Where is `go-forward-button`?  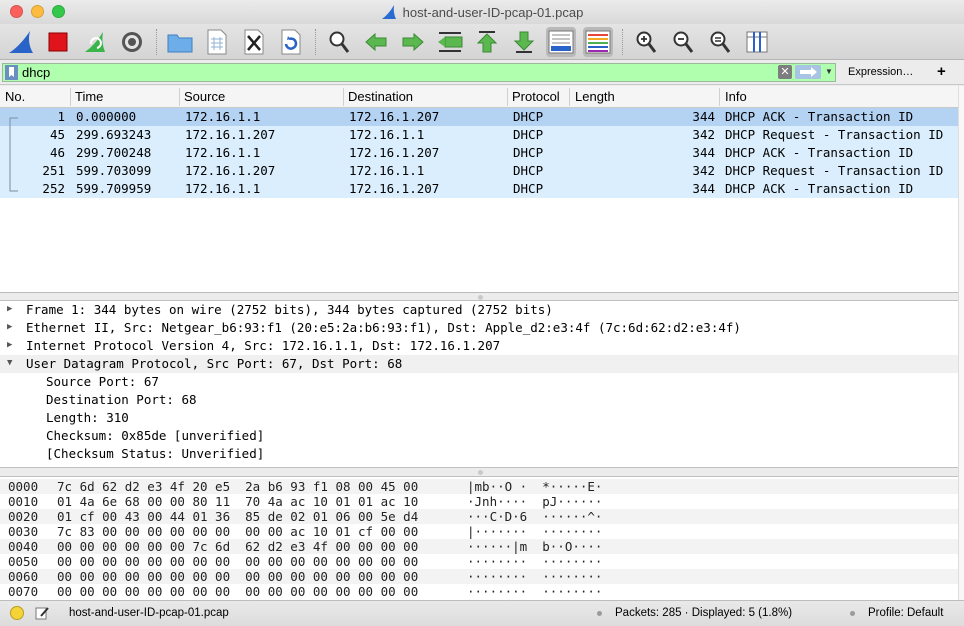
go-forward-button is located at coordinates (413, 42).